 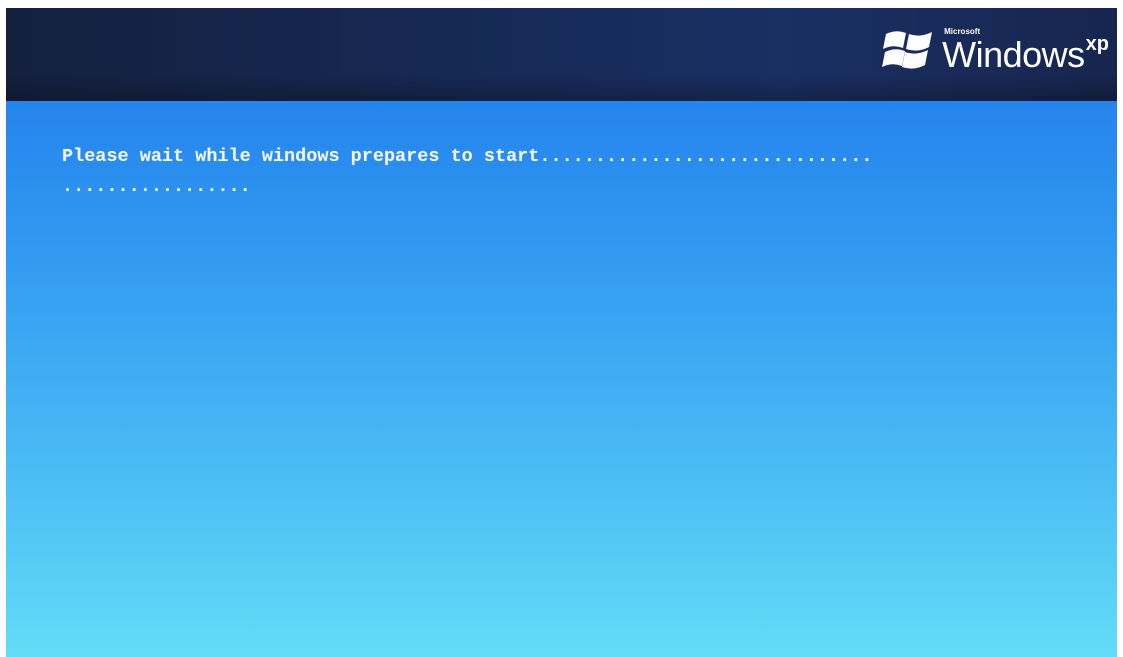 I want to click on xp-label: xp, so click(x=1097, y=44).